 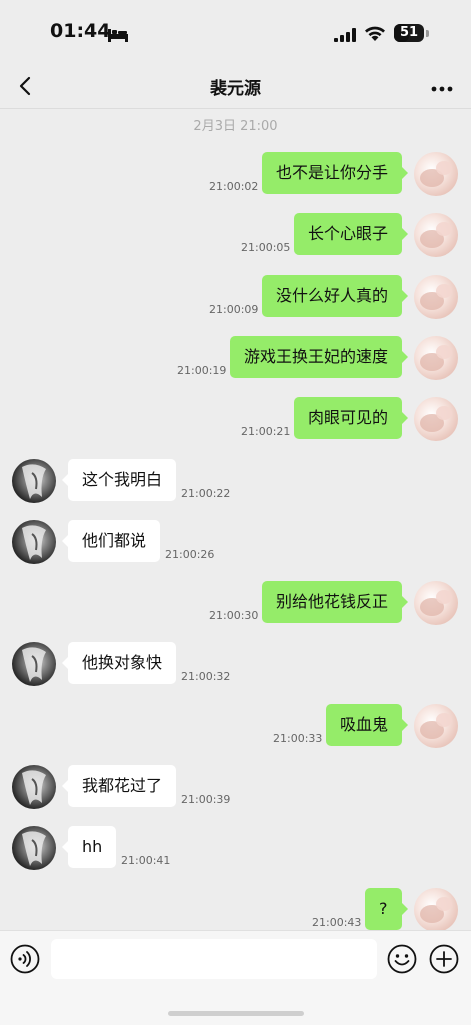 I want to click on received-message-bubble: 我都花过了, so click(x=119, y=786).